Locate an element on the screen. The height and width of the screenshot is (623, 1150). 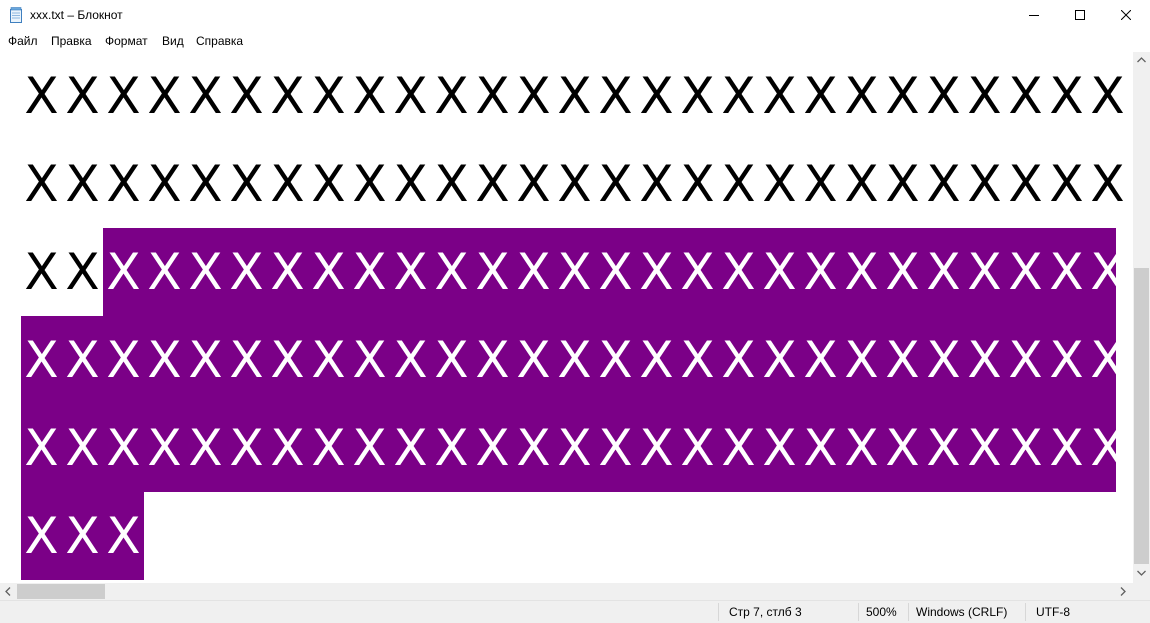
menu-format: Формат is located at coordinates (126, 41).